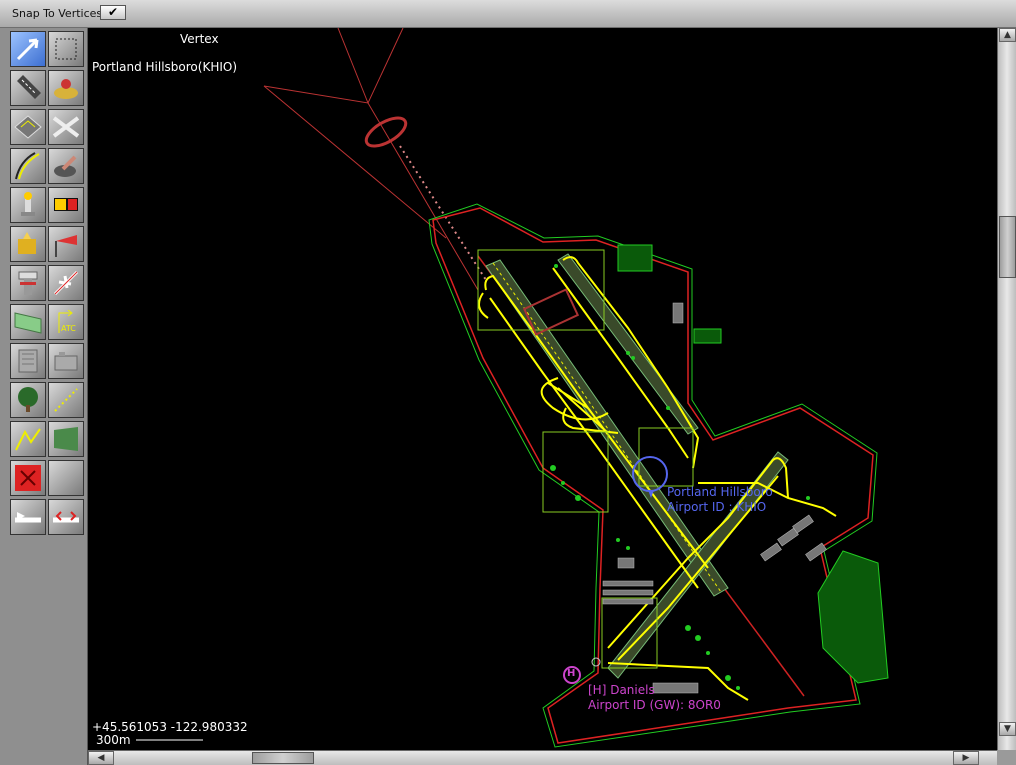 Image resolution: width=1016 pixels, height=765 pixels. I want to click on taxi-line-tool-button, so click(28, 166).